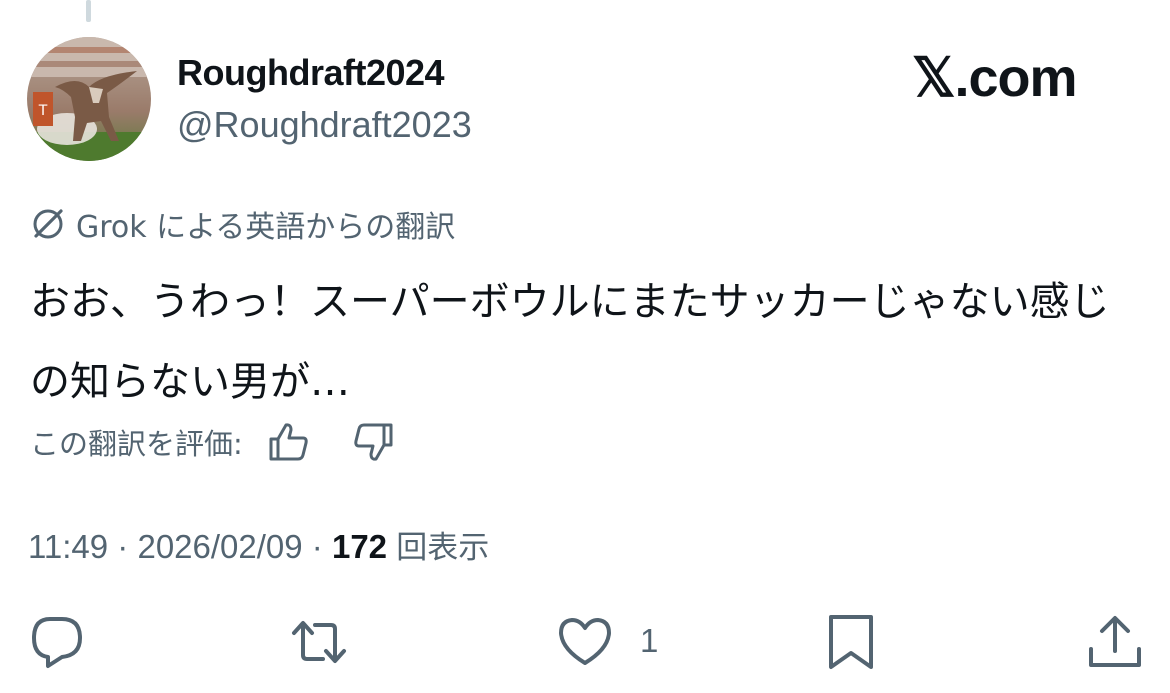 The image size is (1170, 693). I want to click on translation-source-label: Grok による英語からの翻訳, so click(242, 224).